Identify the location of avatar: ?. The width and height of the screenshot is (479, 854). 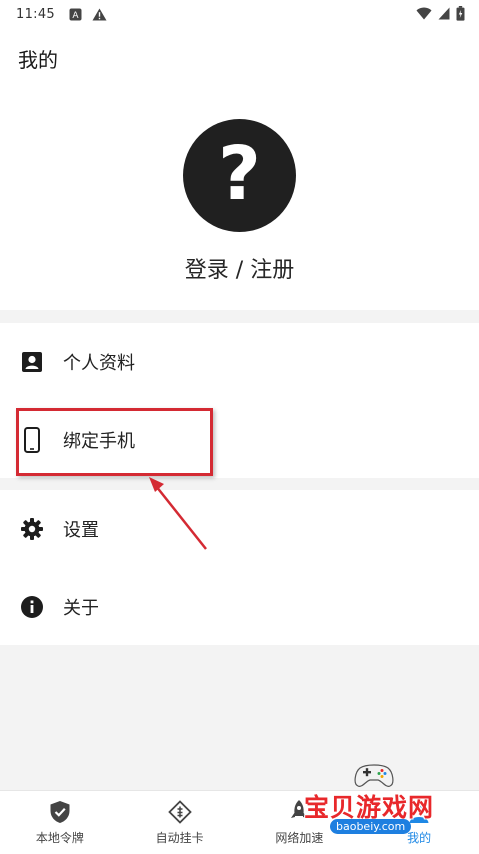
(239, 175).